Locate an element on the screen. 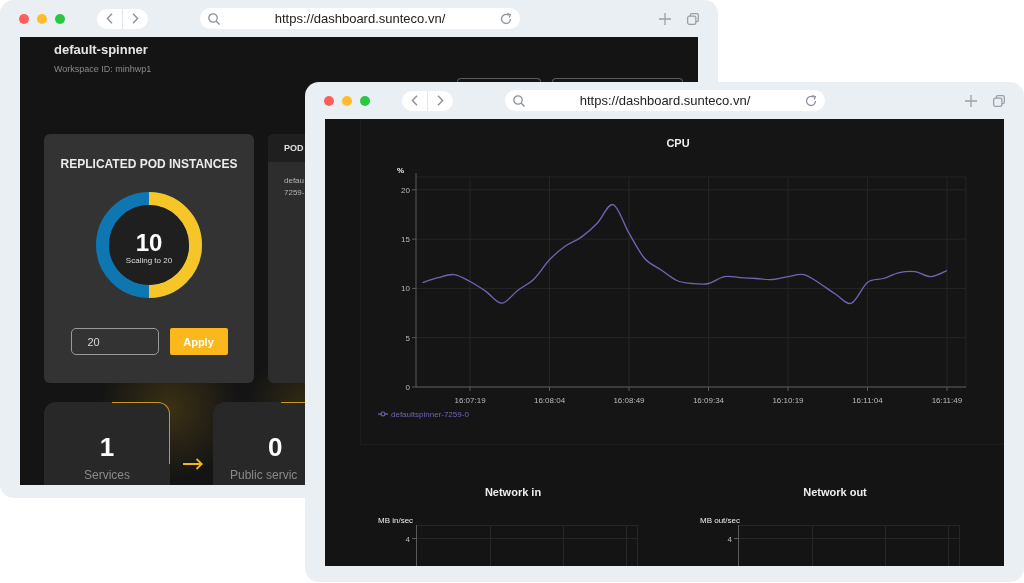  x-tick-label: 16:08:49 is located at coordinates (629, 400).